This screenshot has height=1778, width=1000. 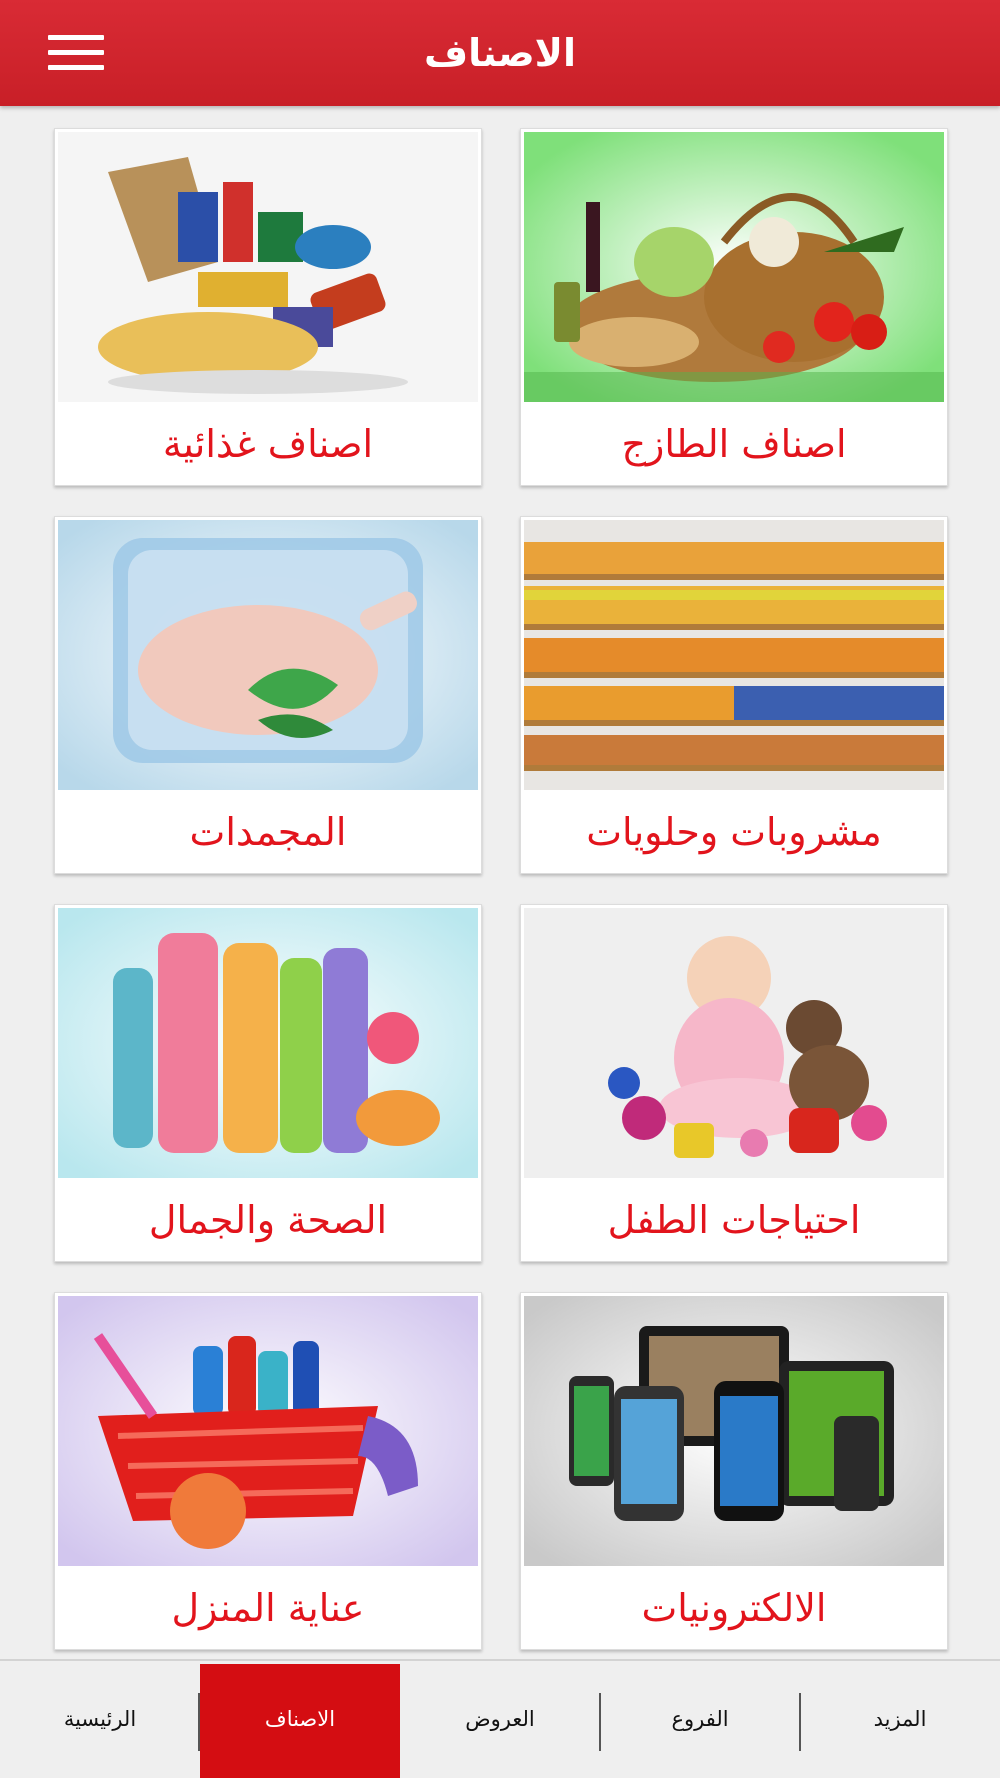 I want to click on category-label: مشروبات وحلويات, so click(x=734, y=832).